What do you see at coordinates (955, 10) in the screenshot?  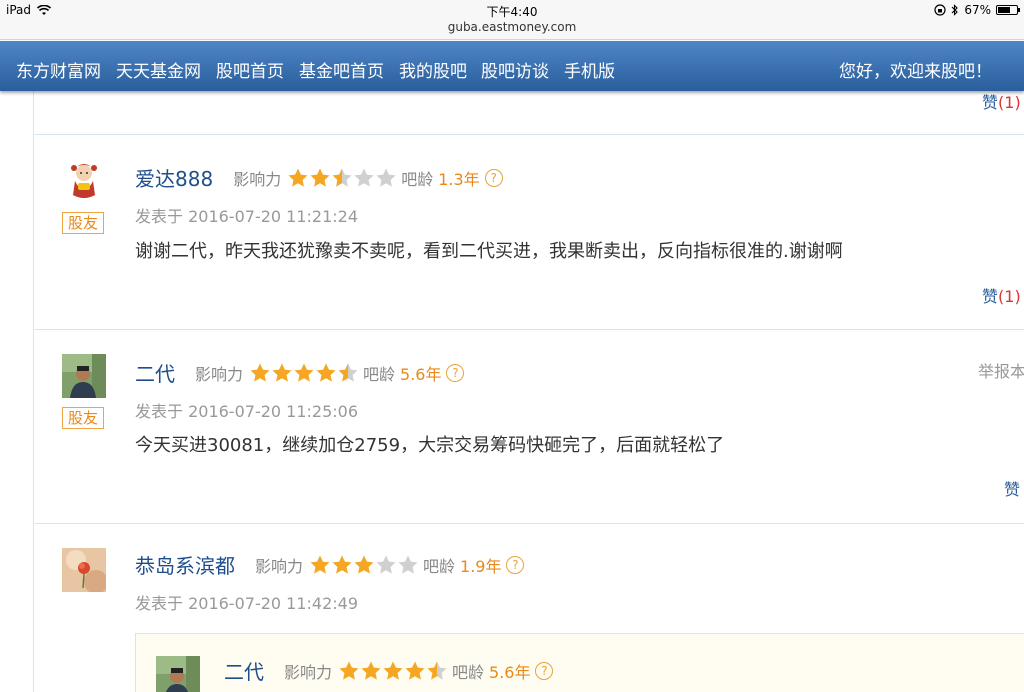 I see `bluetooth-icon` at bounding box center [955, 10].